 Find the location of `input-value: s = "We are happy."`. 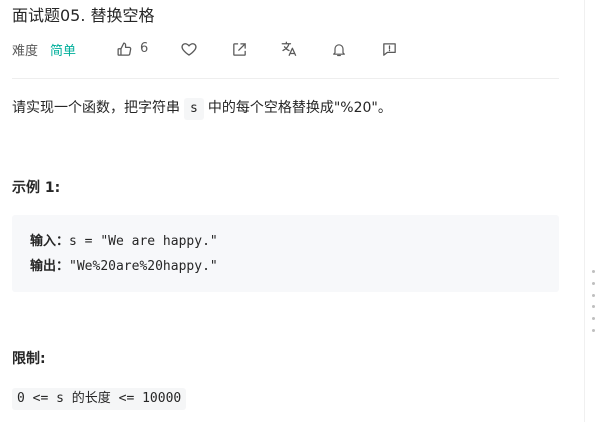

input-value: s = "We are happy." is located at coordinates (143, 241).